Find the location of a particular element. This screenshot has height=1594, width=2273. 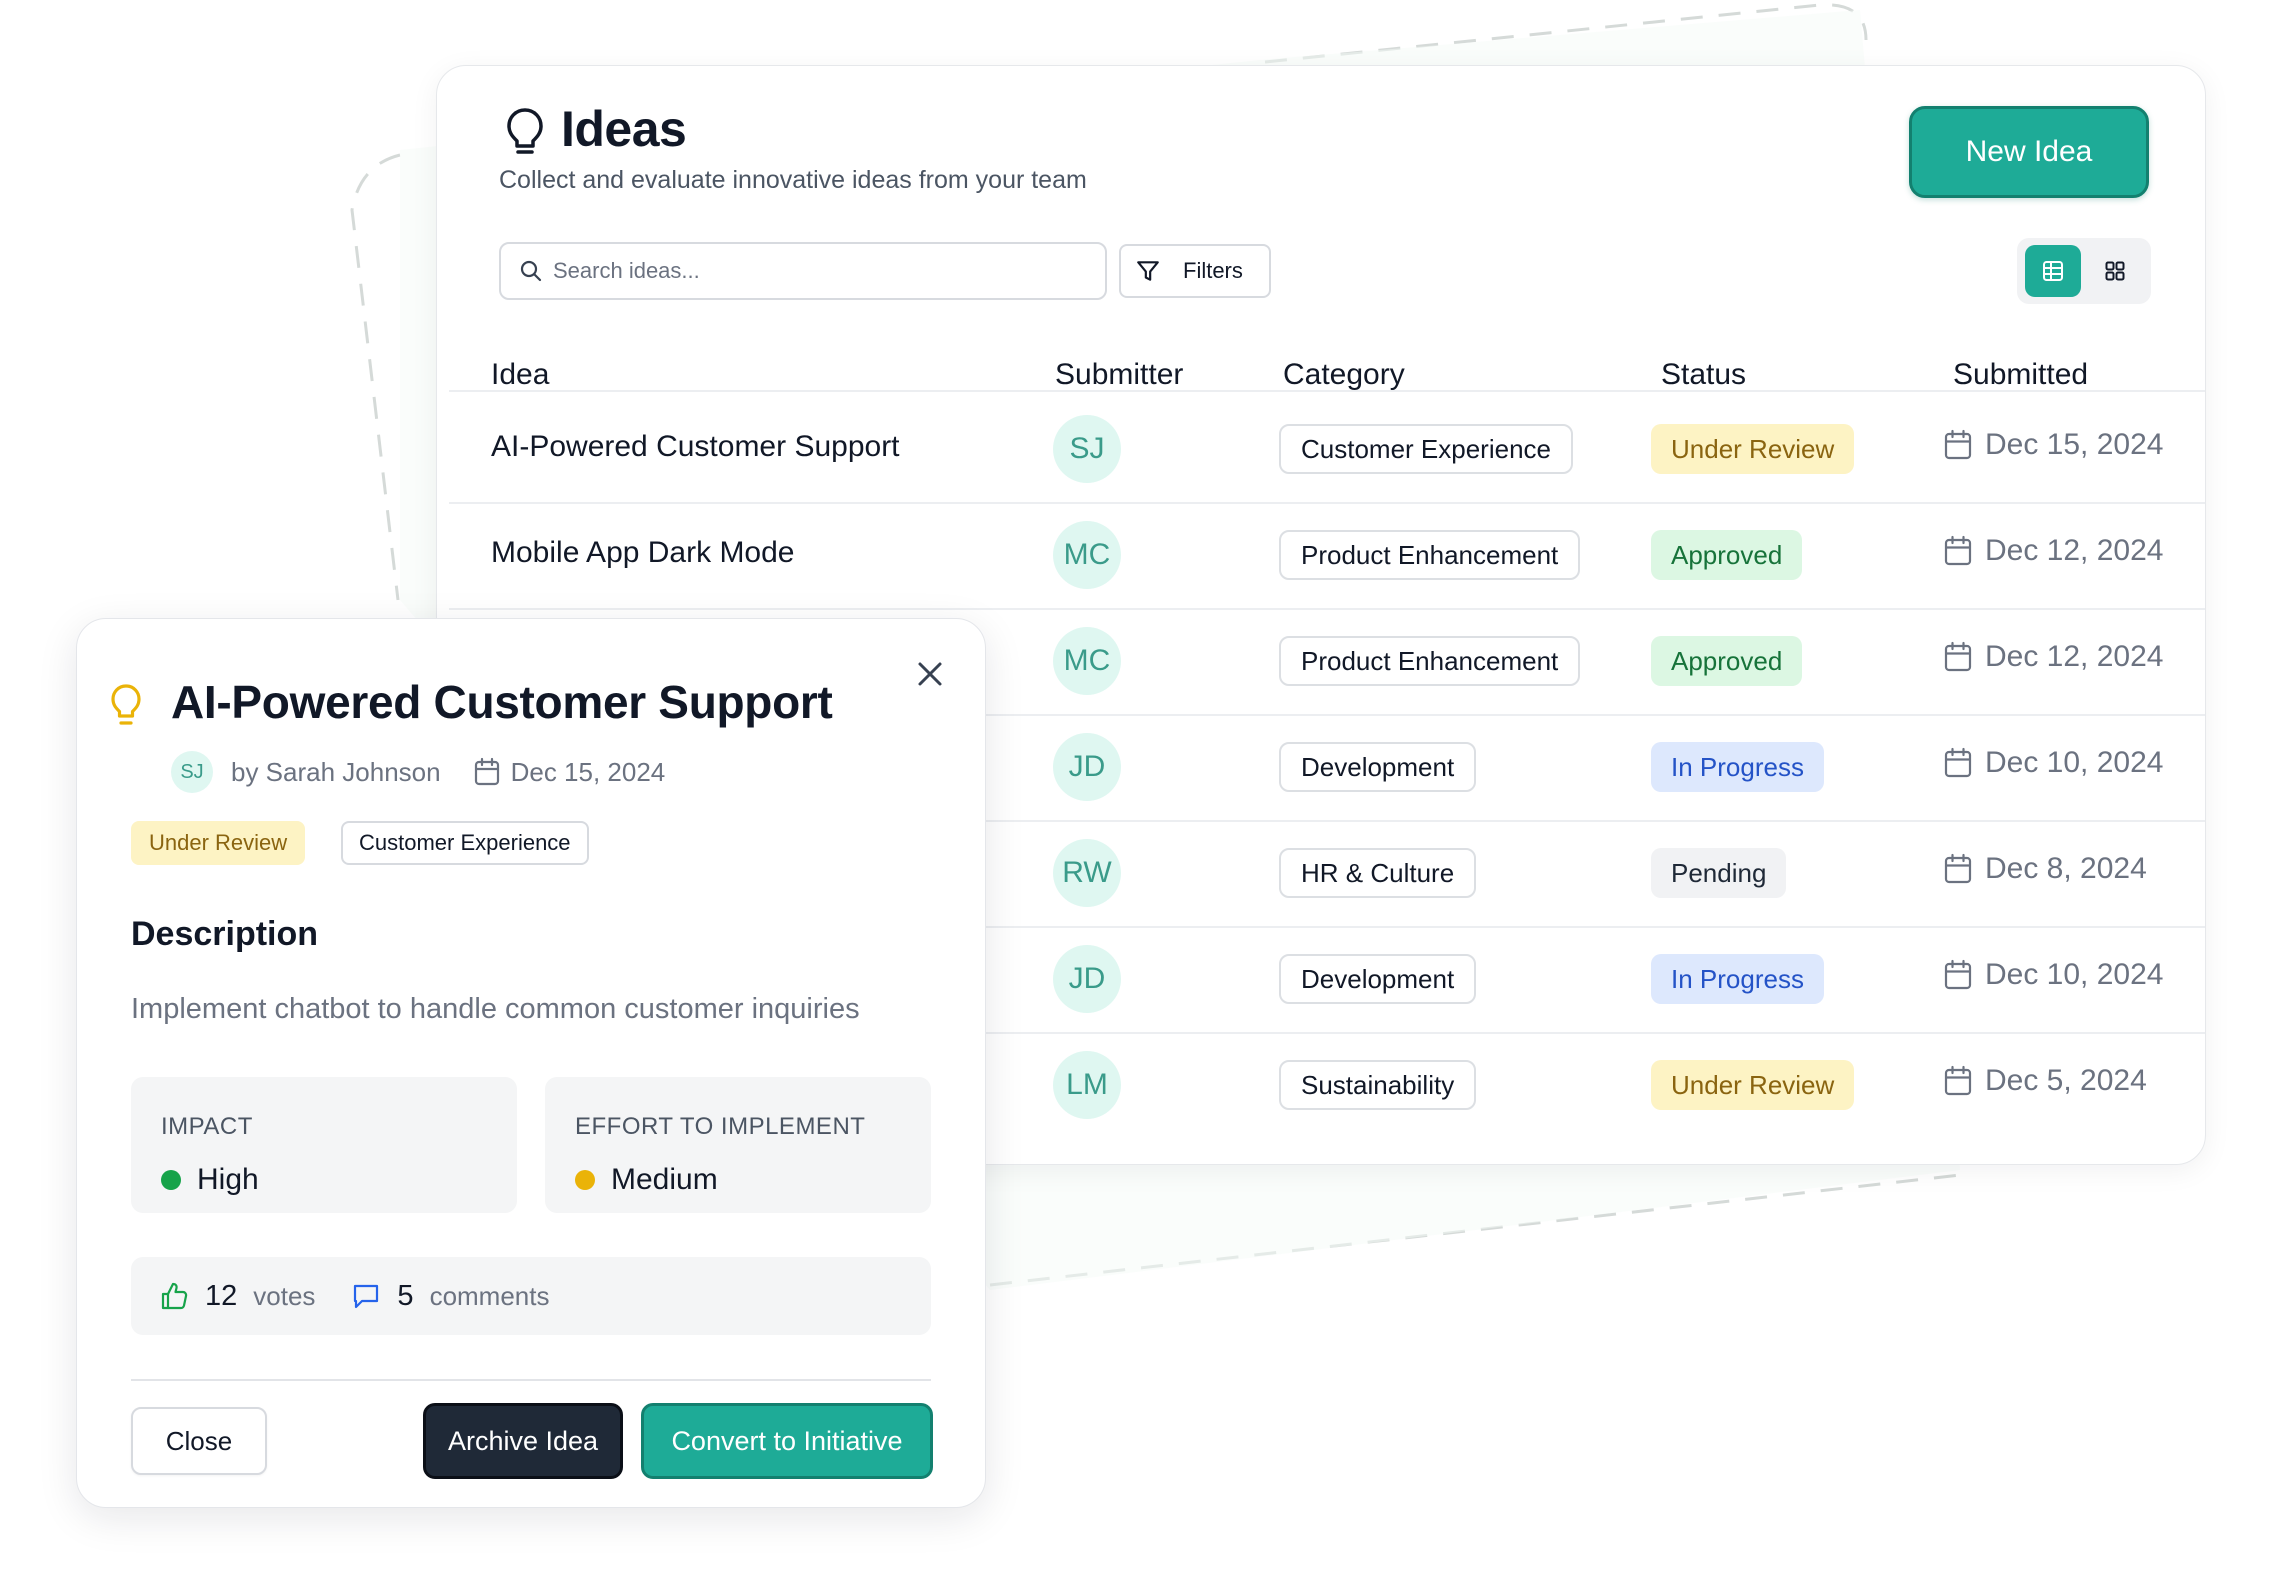

grid-view-button is located at coordinates (2115, 271).